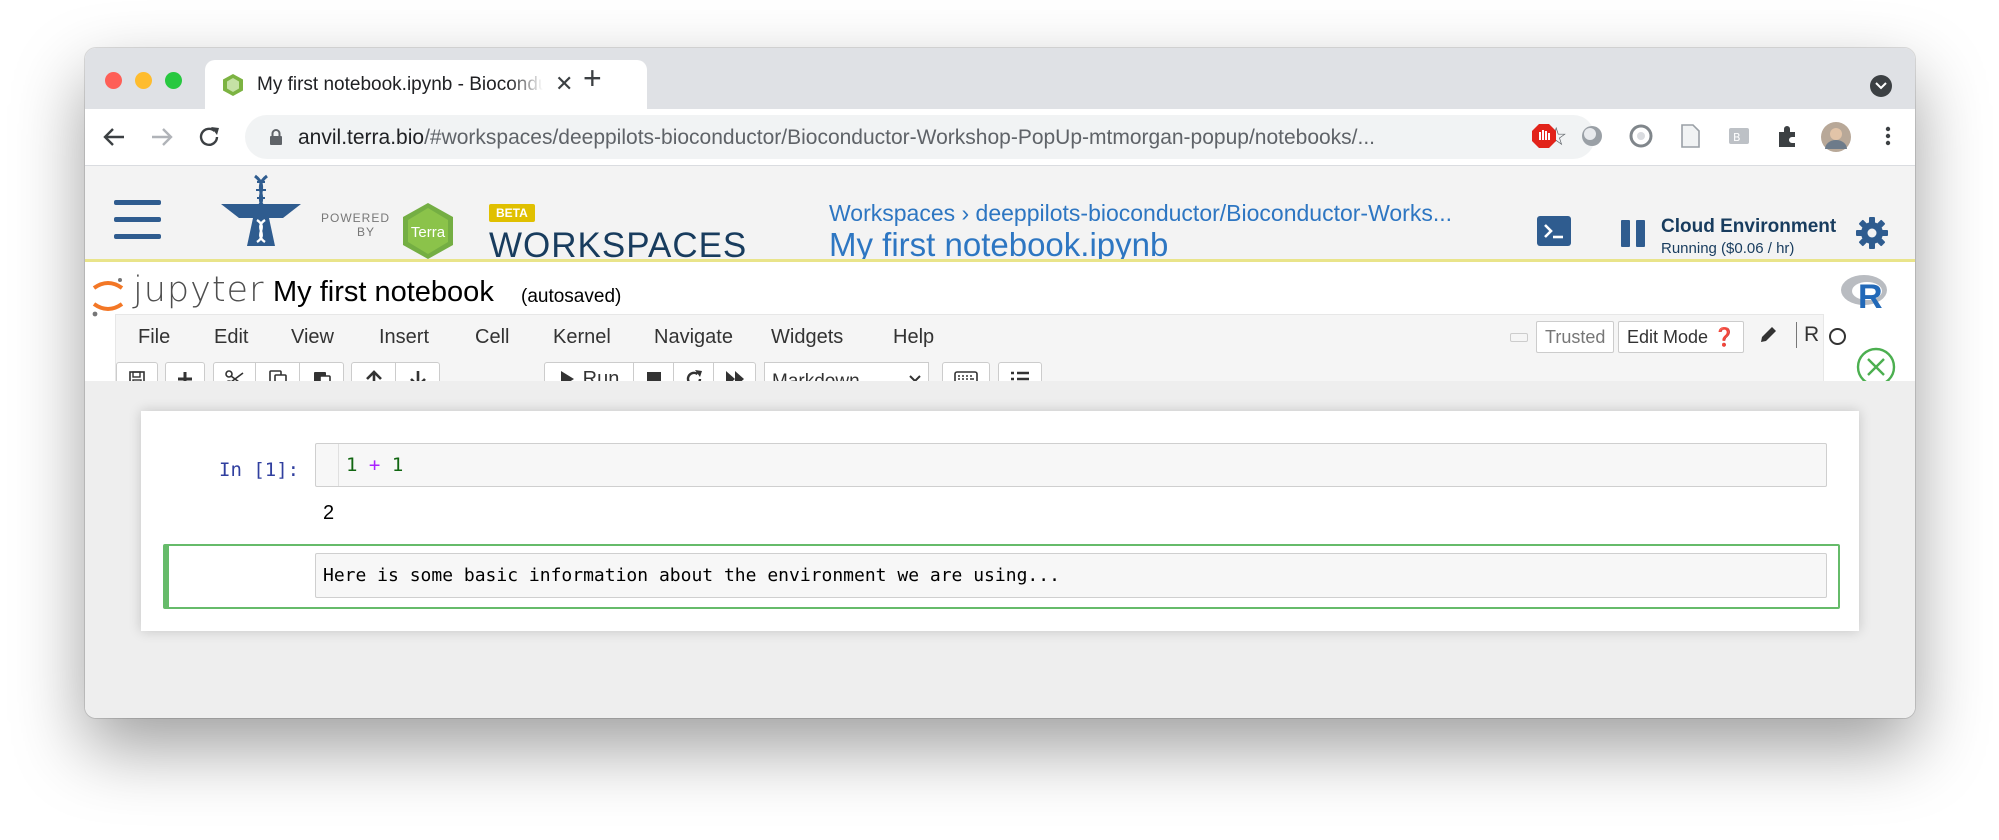 Image resolution: width=1999 pixels, height=840 pixels. What do you see at coordinates (173, 80) in the screenshot?
I see `maximize-window-button` at bounding box center [173, 80].